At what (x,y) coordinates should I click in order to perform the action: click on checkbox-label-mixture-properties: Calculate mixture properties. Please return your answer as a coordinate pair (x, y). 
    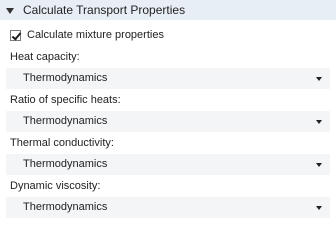
    Looking at the image, I should click on (95, 35).